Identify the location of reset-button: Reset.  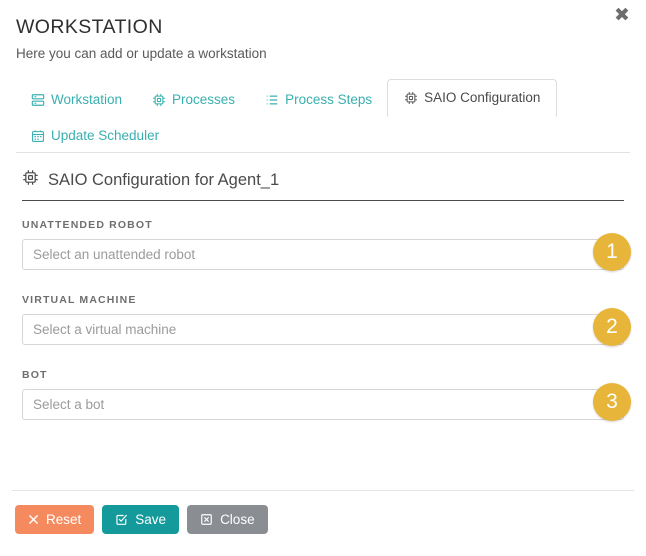
(55, 519).